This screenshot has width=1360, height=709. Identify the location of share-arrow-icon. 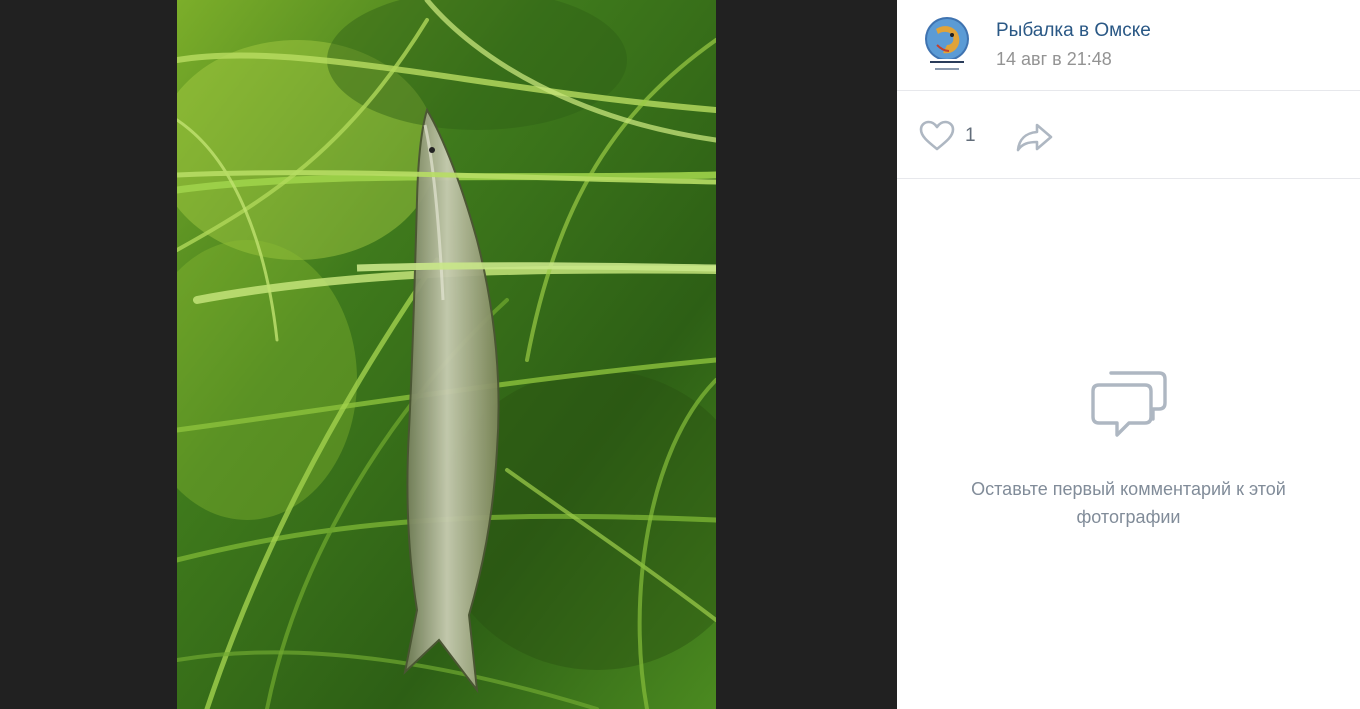
(1034, 137).